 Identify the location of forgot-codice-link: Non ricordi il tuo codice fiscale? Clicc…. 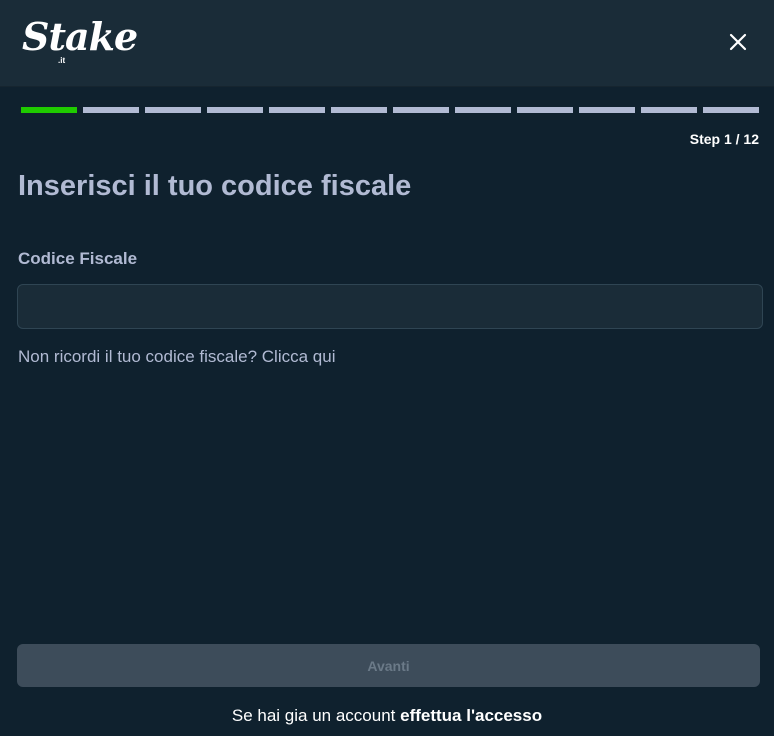
(176, 357).